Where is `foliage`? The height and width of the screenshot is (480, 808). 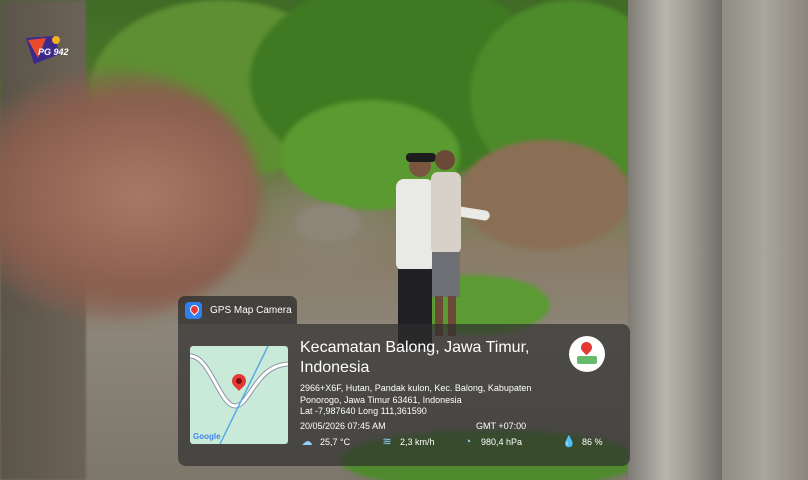
foliage is located at coordinates (545, 195).